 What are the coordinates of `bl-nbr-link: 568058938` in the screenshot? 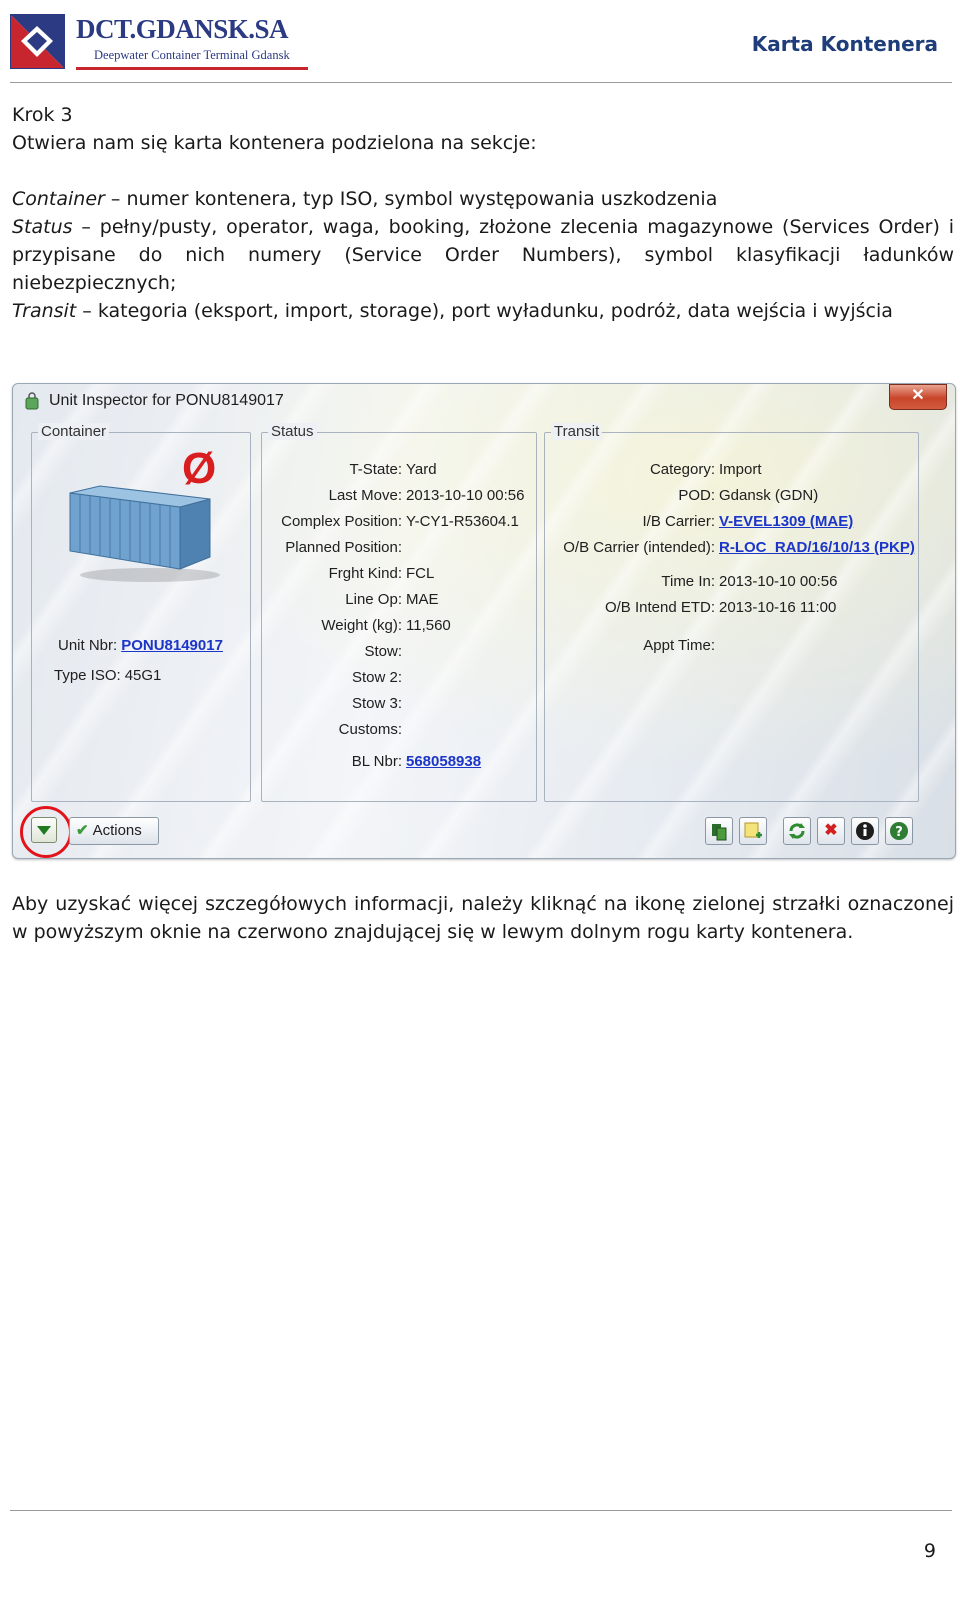 It's located at (443, 761).